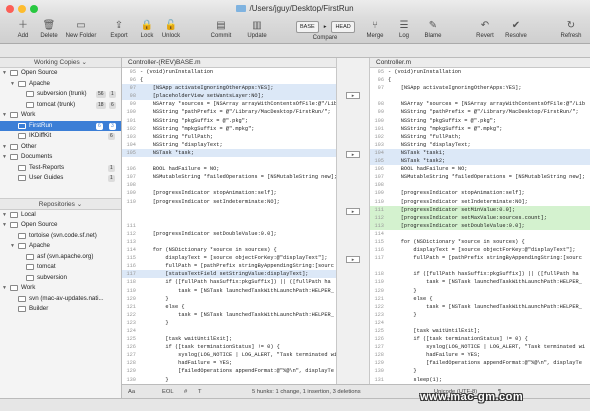 The width and height of the screenshot is (590, 411). Describe the element at coordinates (375, 29) in the screenshot. I see `merge-button: ⑂ Merge` at that location.